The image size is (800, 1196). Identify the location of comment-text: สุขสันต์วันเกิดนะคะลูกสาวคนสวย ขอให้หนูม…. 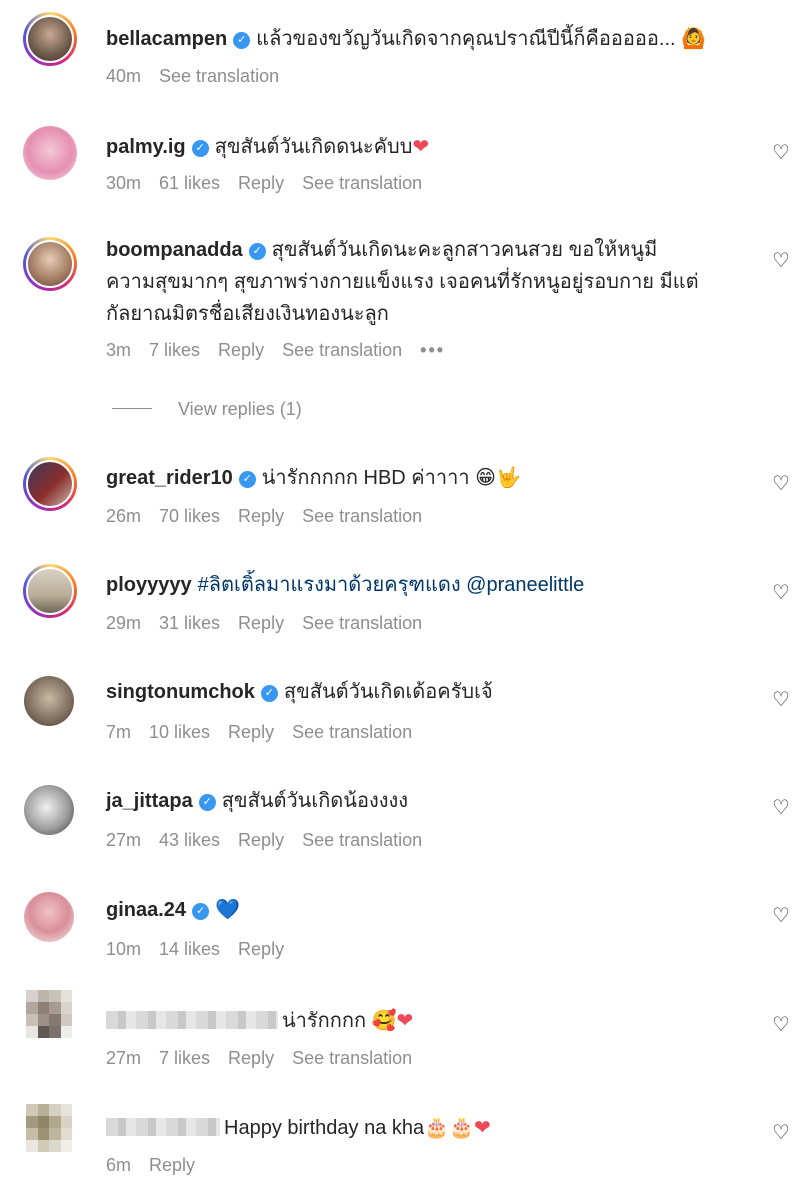
(464, 250).